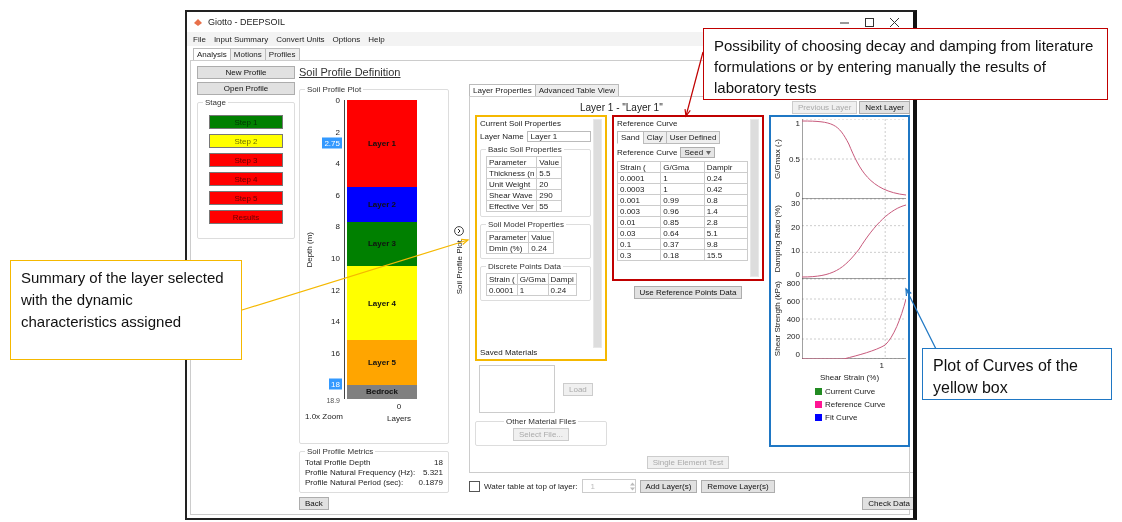 The width and height of the screenshot is (1122, 522). What do you see at coordinates (869, 22) in the screenshot?
I see `maximize-icon` at bounding box center [869, 22].